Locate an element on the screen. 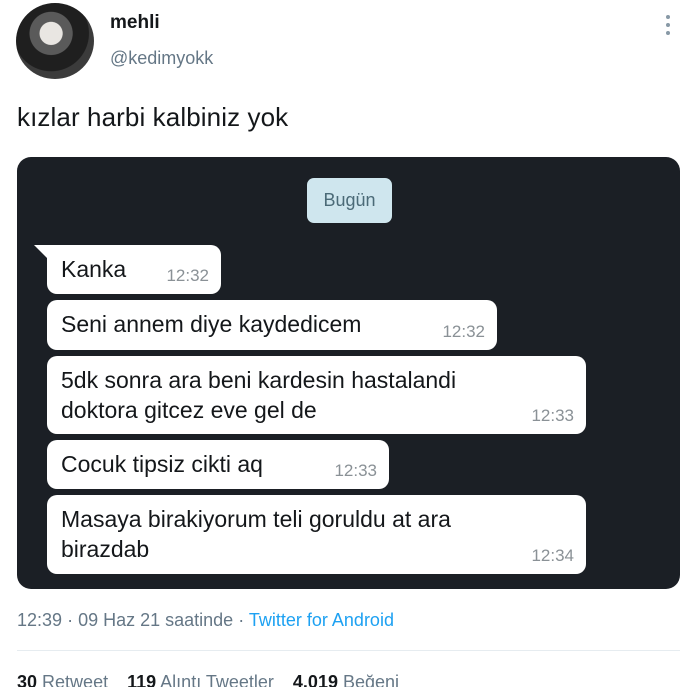 Image resolution: width=690 pixels, height=687 pixels. retweets-stat: 30 Retweet is located at coordinates (62, 679).